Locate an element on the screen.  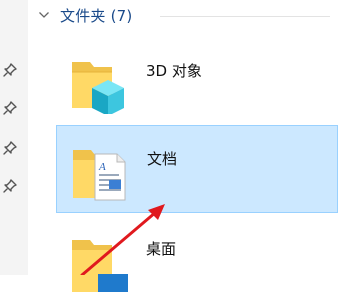
folder-desktop-icon is located at coordinates (100, 266).